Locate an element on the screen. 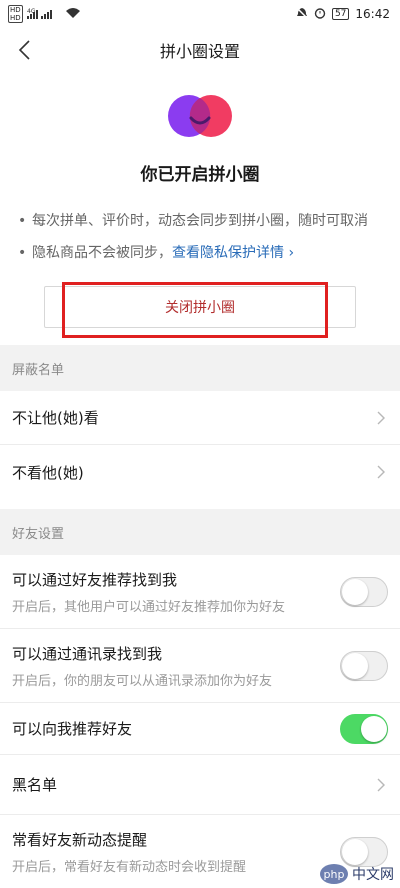 Image resolution: width=400 pixels, height=888 pixels. watermark: php 中文网 is located at coordinates (357, 874).